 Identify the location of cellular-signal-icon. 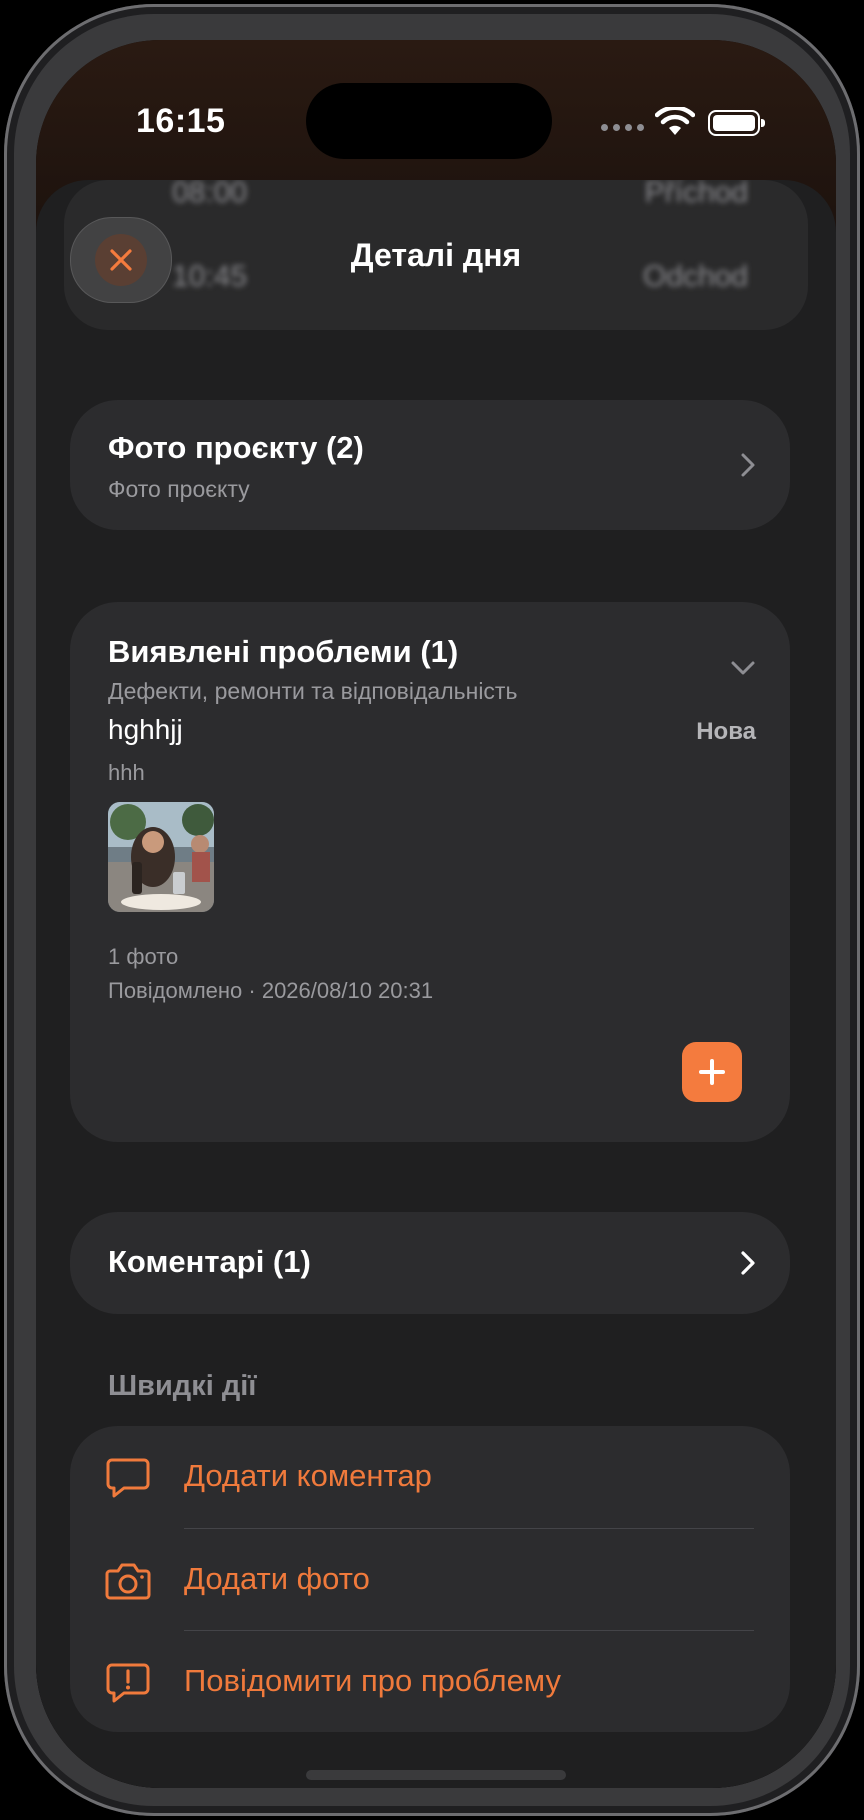
(622, 127).